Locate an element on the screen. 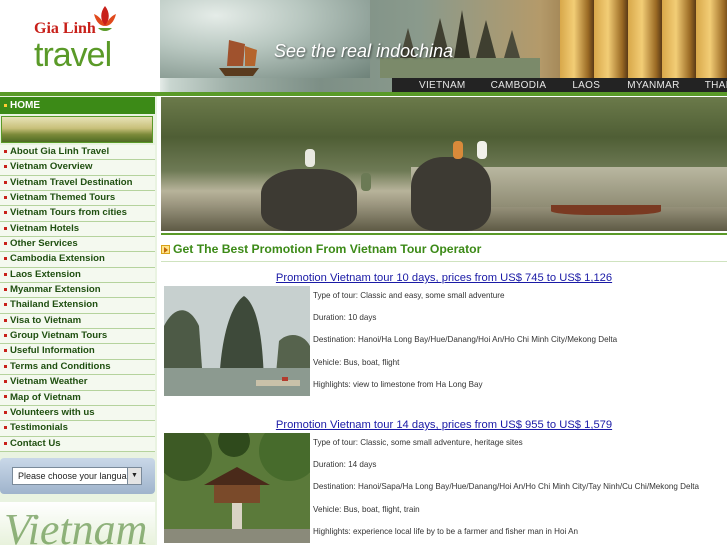 This screenshot has height=545, width=727. sidebar-item-label: Testimonials is located at coordinates (39, 428).